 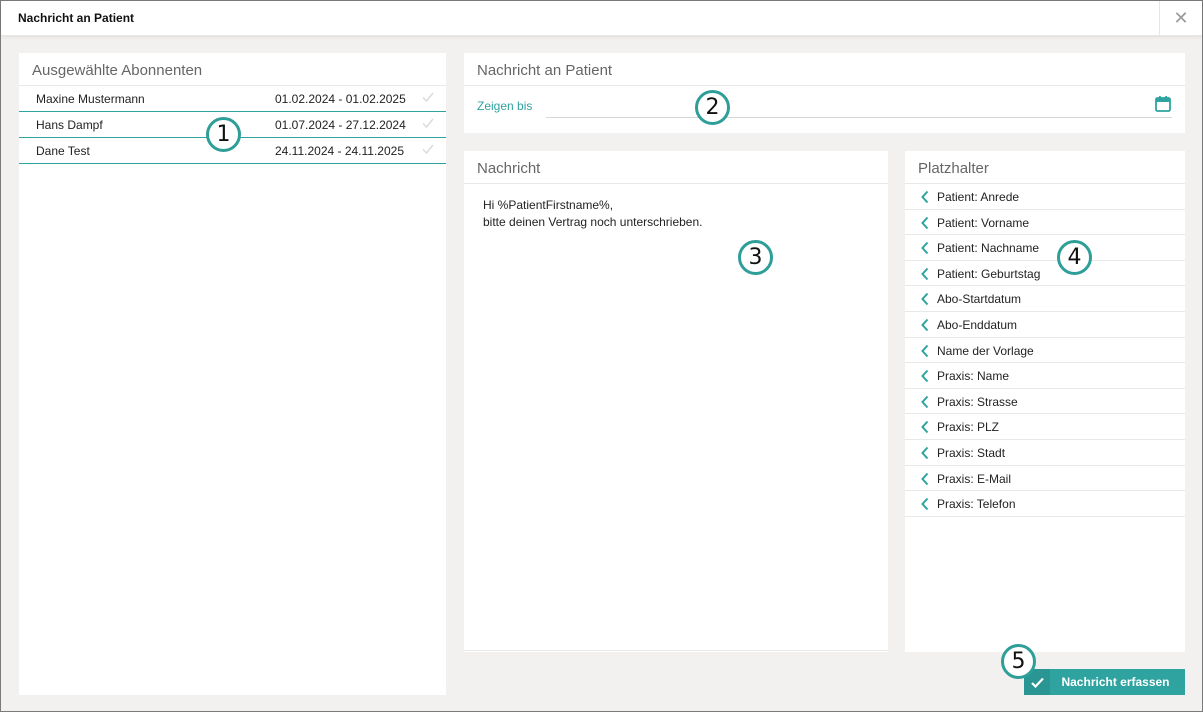 What do you see at coordinates (989, 273) in the screenshot?
I see `placeholder-label: Patient: Geburtstag` at bounding box center [989, 273].